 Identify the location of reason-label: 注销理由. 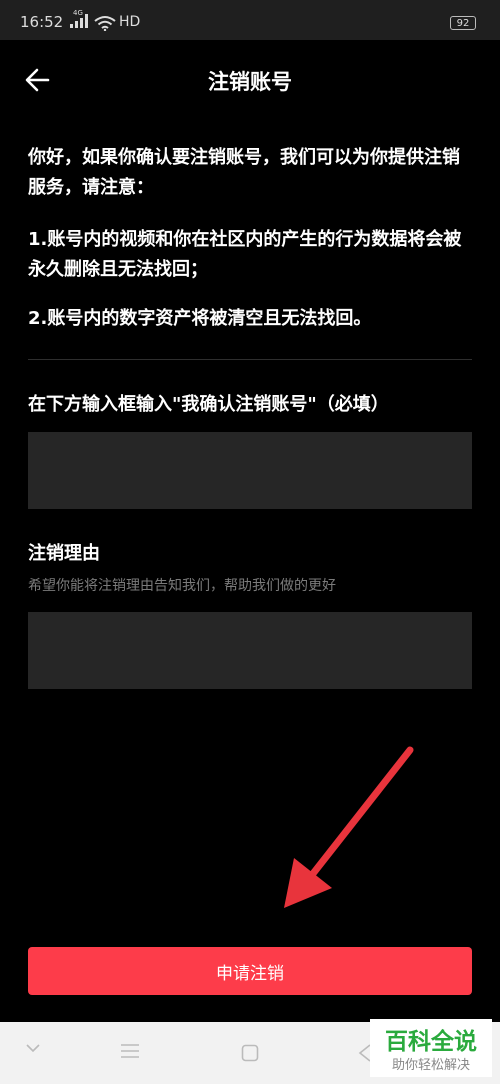
(64, 553).